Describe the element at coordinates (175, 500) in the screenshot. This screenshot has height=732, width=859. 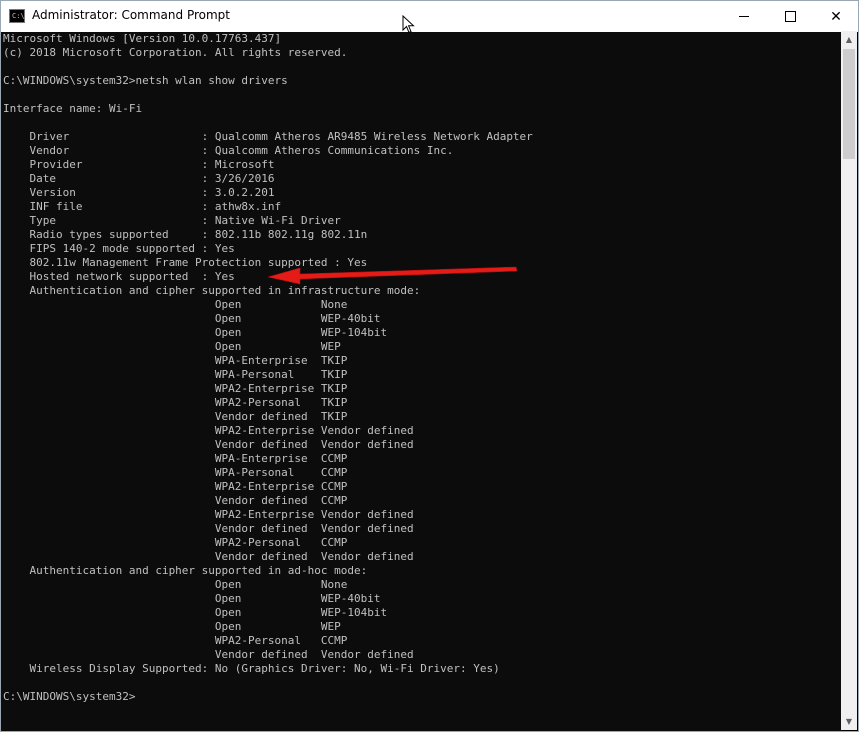
I see `console-line: Vendor defined CCMP` at that location.